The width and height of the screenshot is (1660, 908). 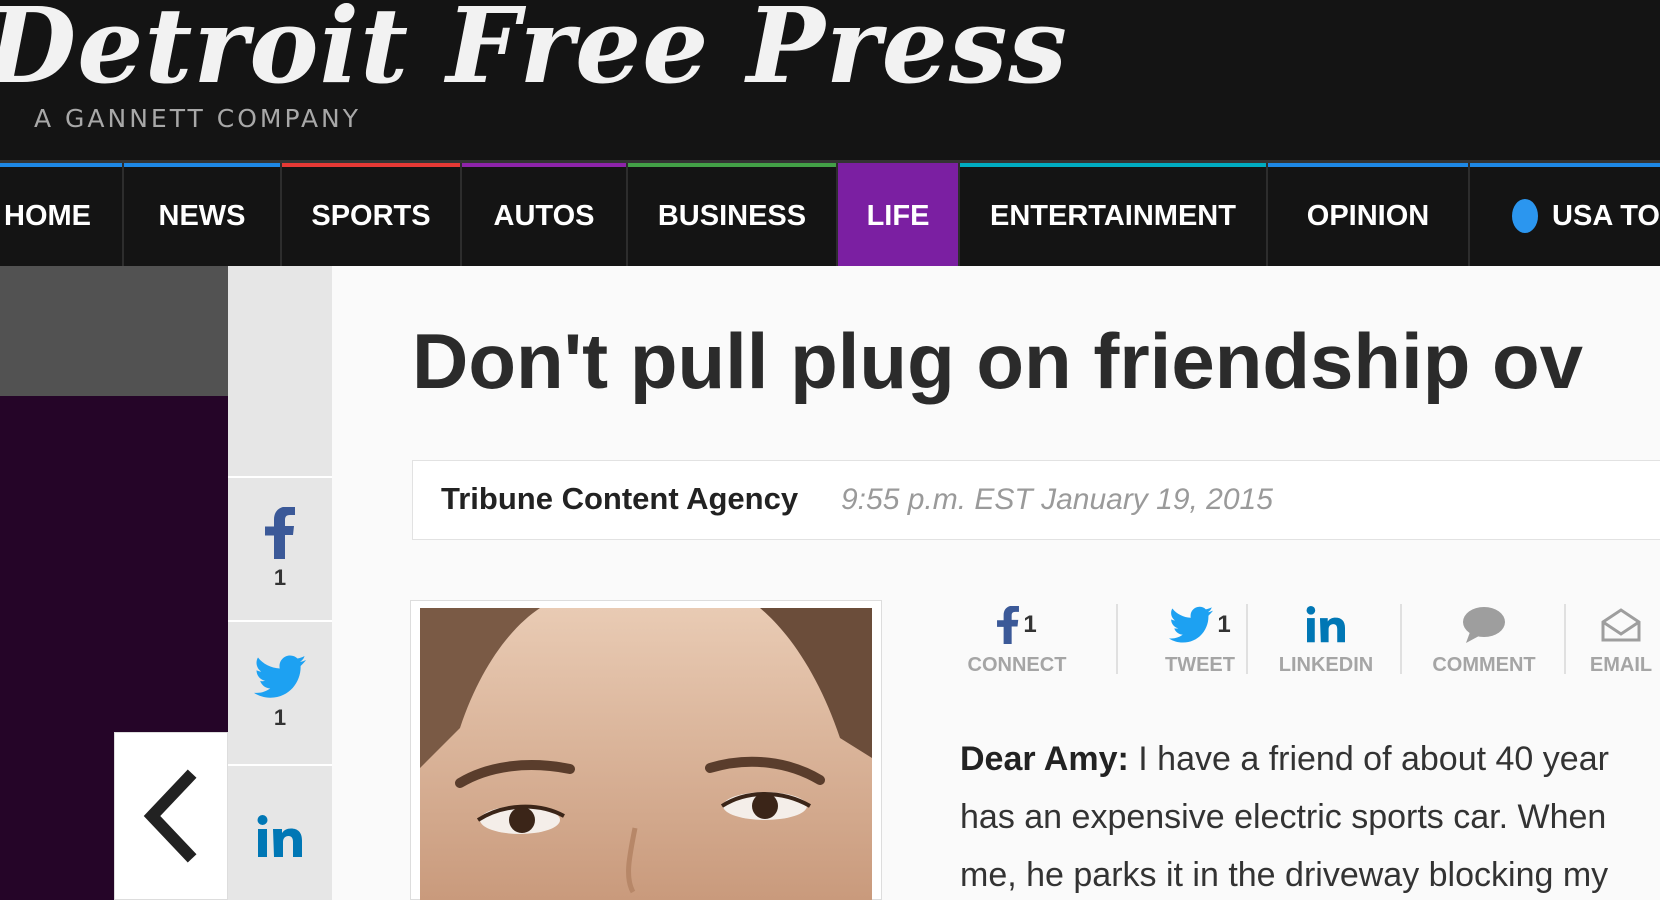 I want to click on share-tweet-button: 1 TWEET, so click(x=1200, y=648).